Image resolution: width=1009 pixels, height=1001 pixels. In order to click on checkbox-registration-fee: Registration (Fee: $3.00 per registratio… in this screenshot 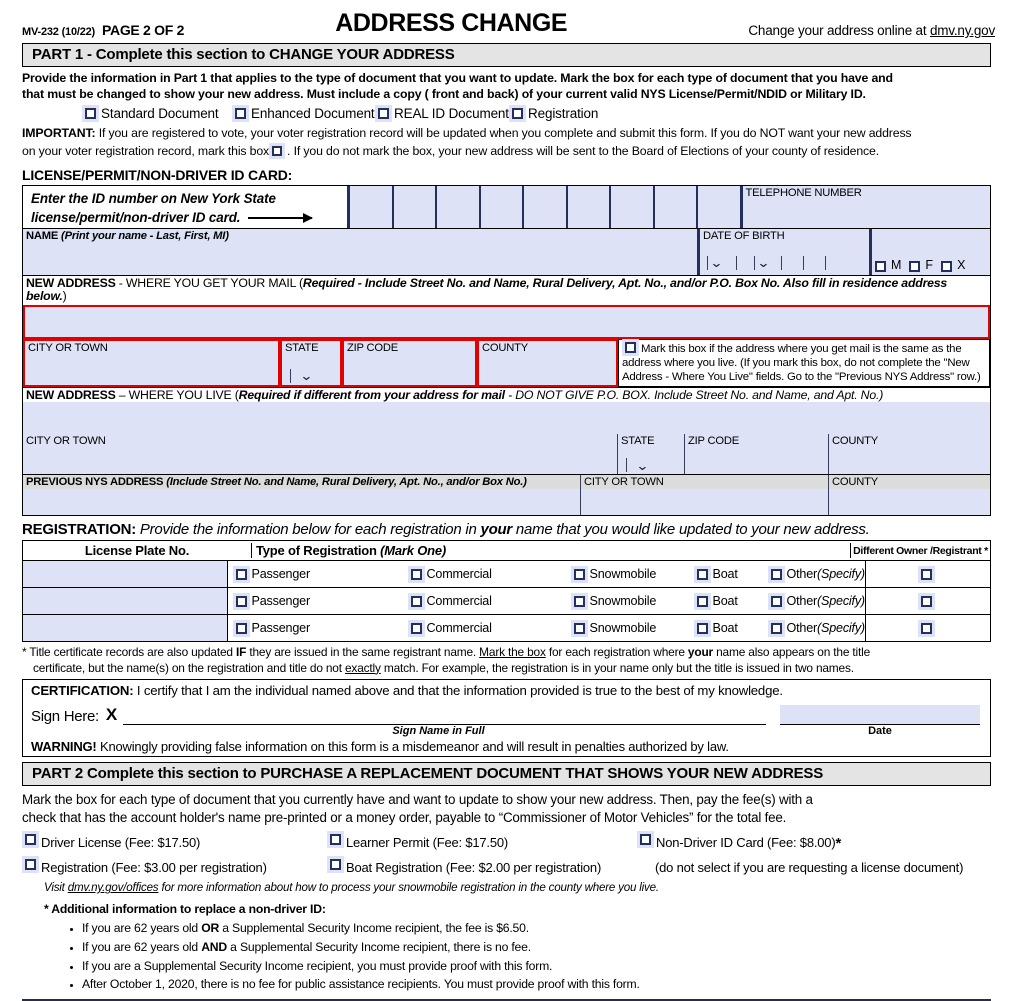, I will do `click(174, 867)`.